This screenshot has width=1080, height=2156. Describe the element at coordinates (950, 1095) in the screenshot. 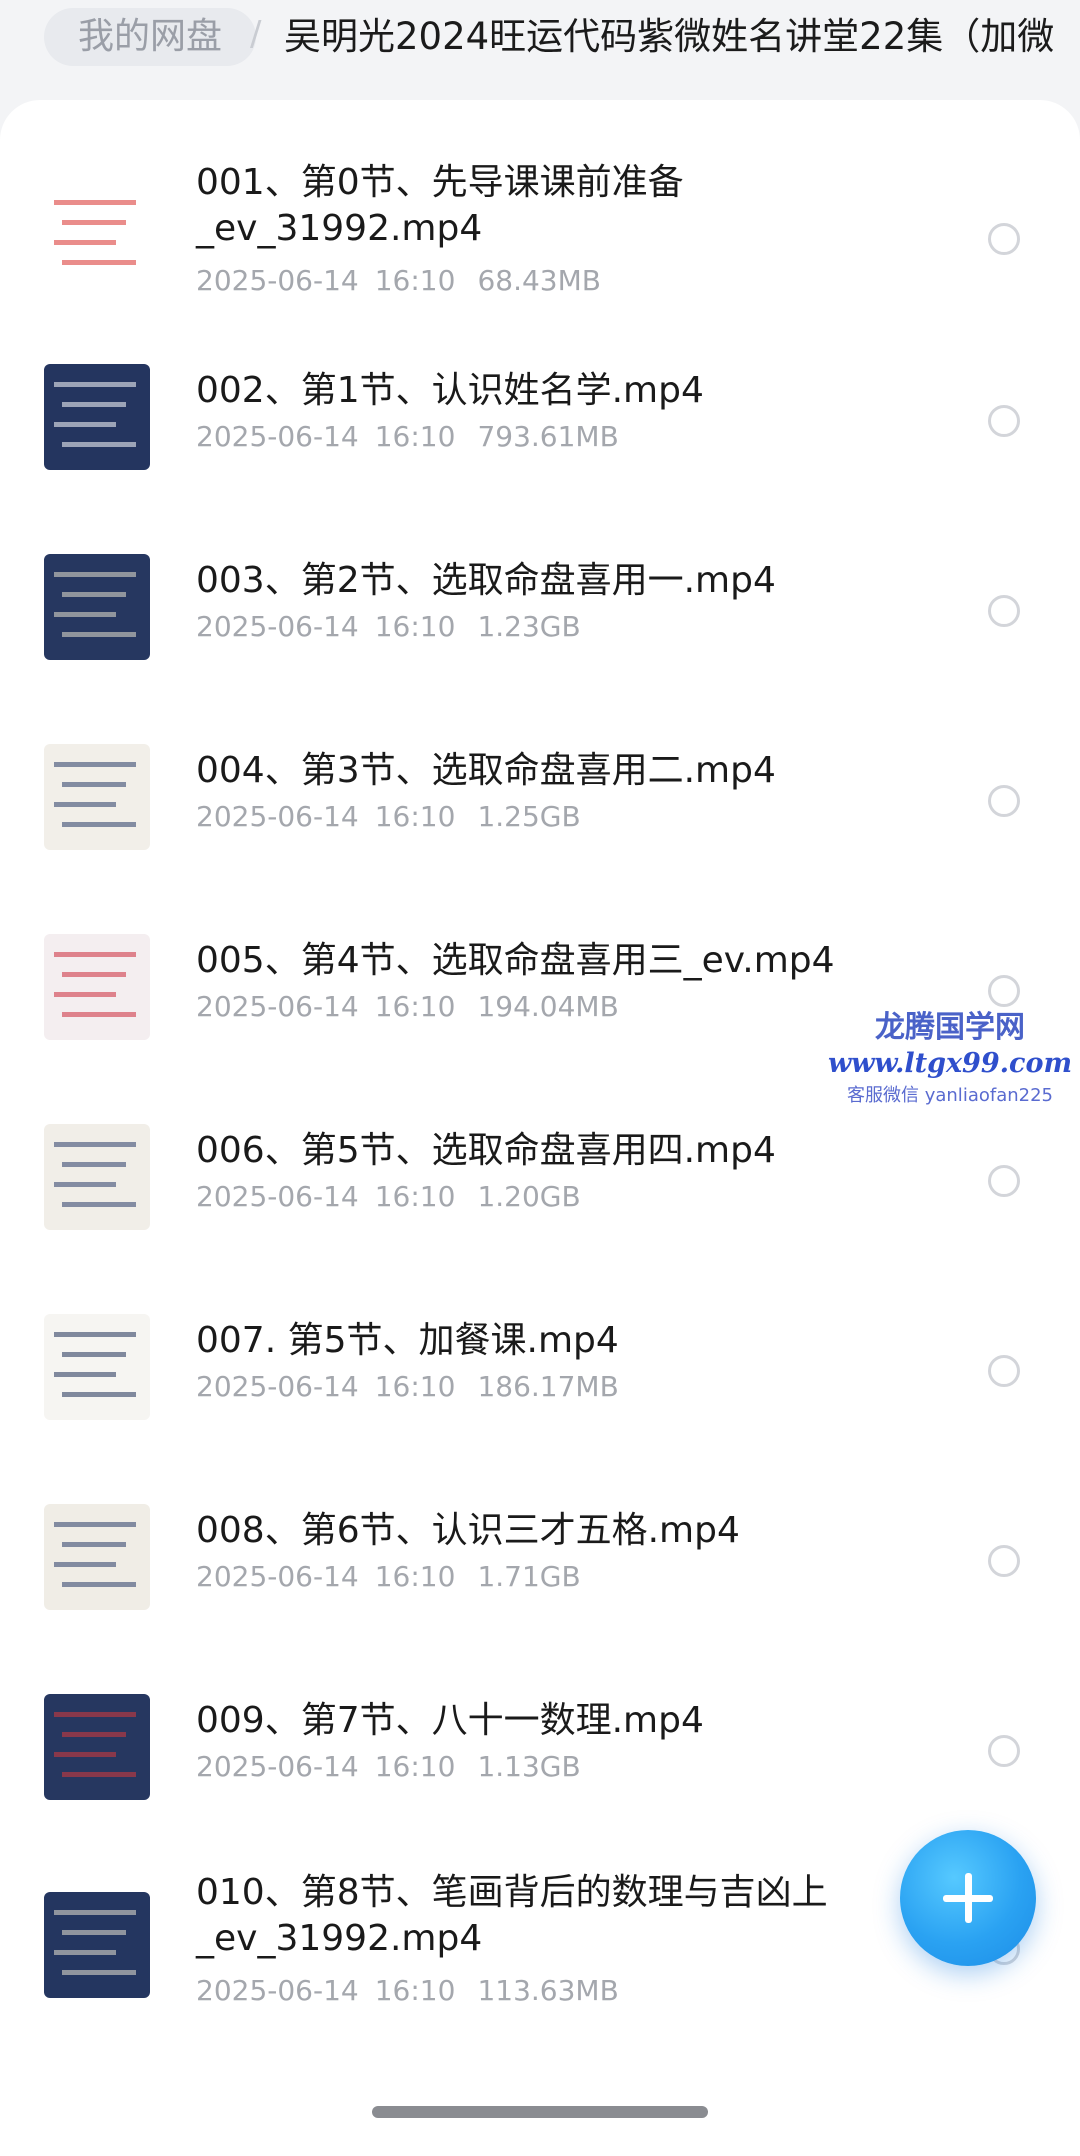

I see `watermark-contact: 客服微信 yanliaofan225` at that location.